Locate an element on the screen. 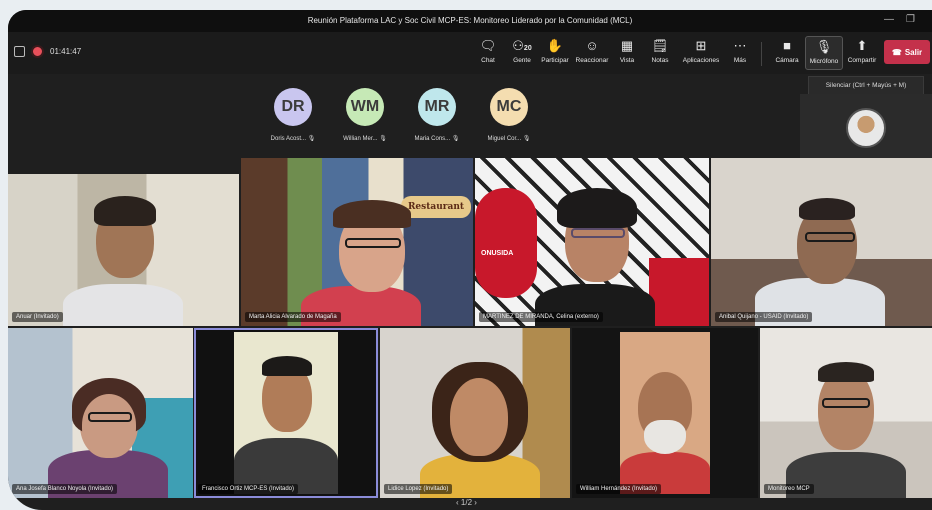 The image size is (932, 510). participant-name: Francisco Ortiz MCP-ES (Invitado) is located at coordinates (248, 489).